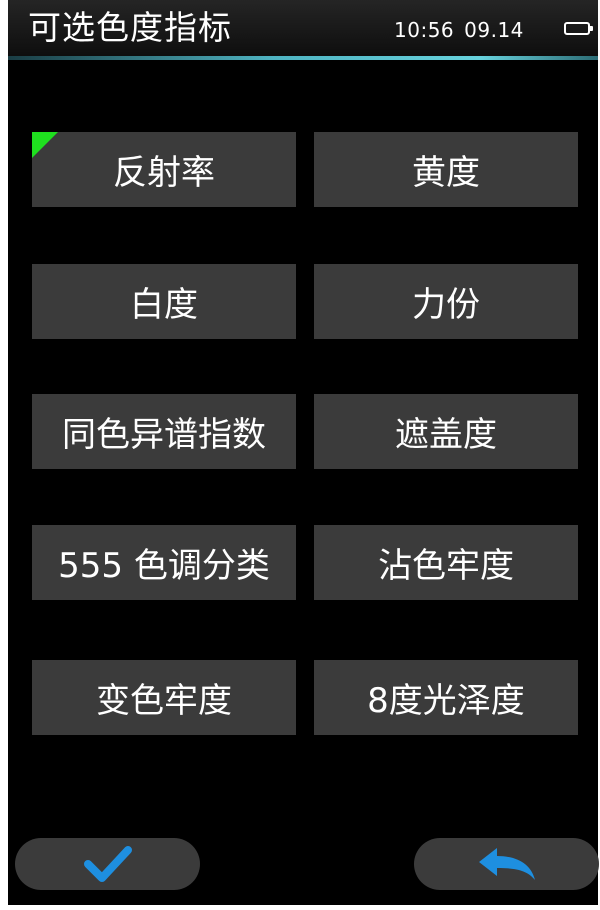  I want to click on option-555-hue-button: 555 色调分类, so click(164, 562).